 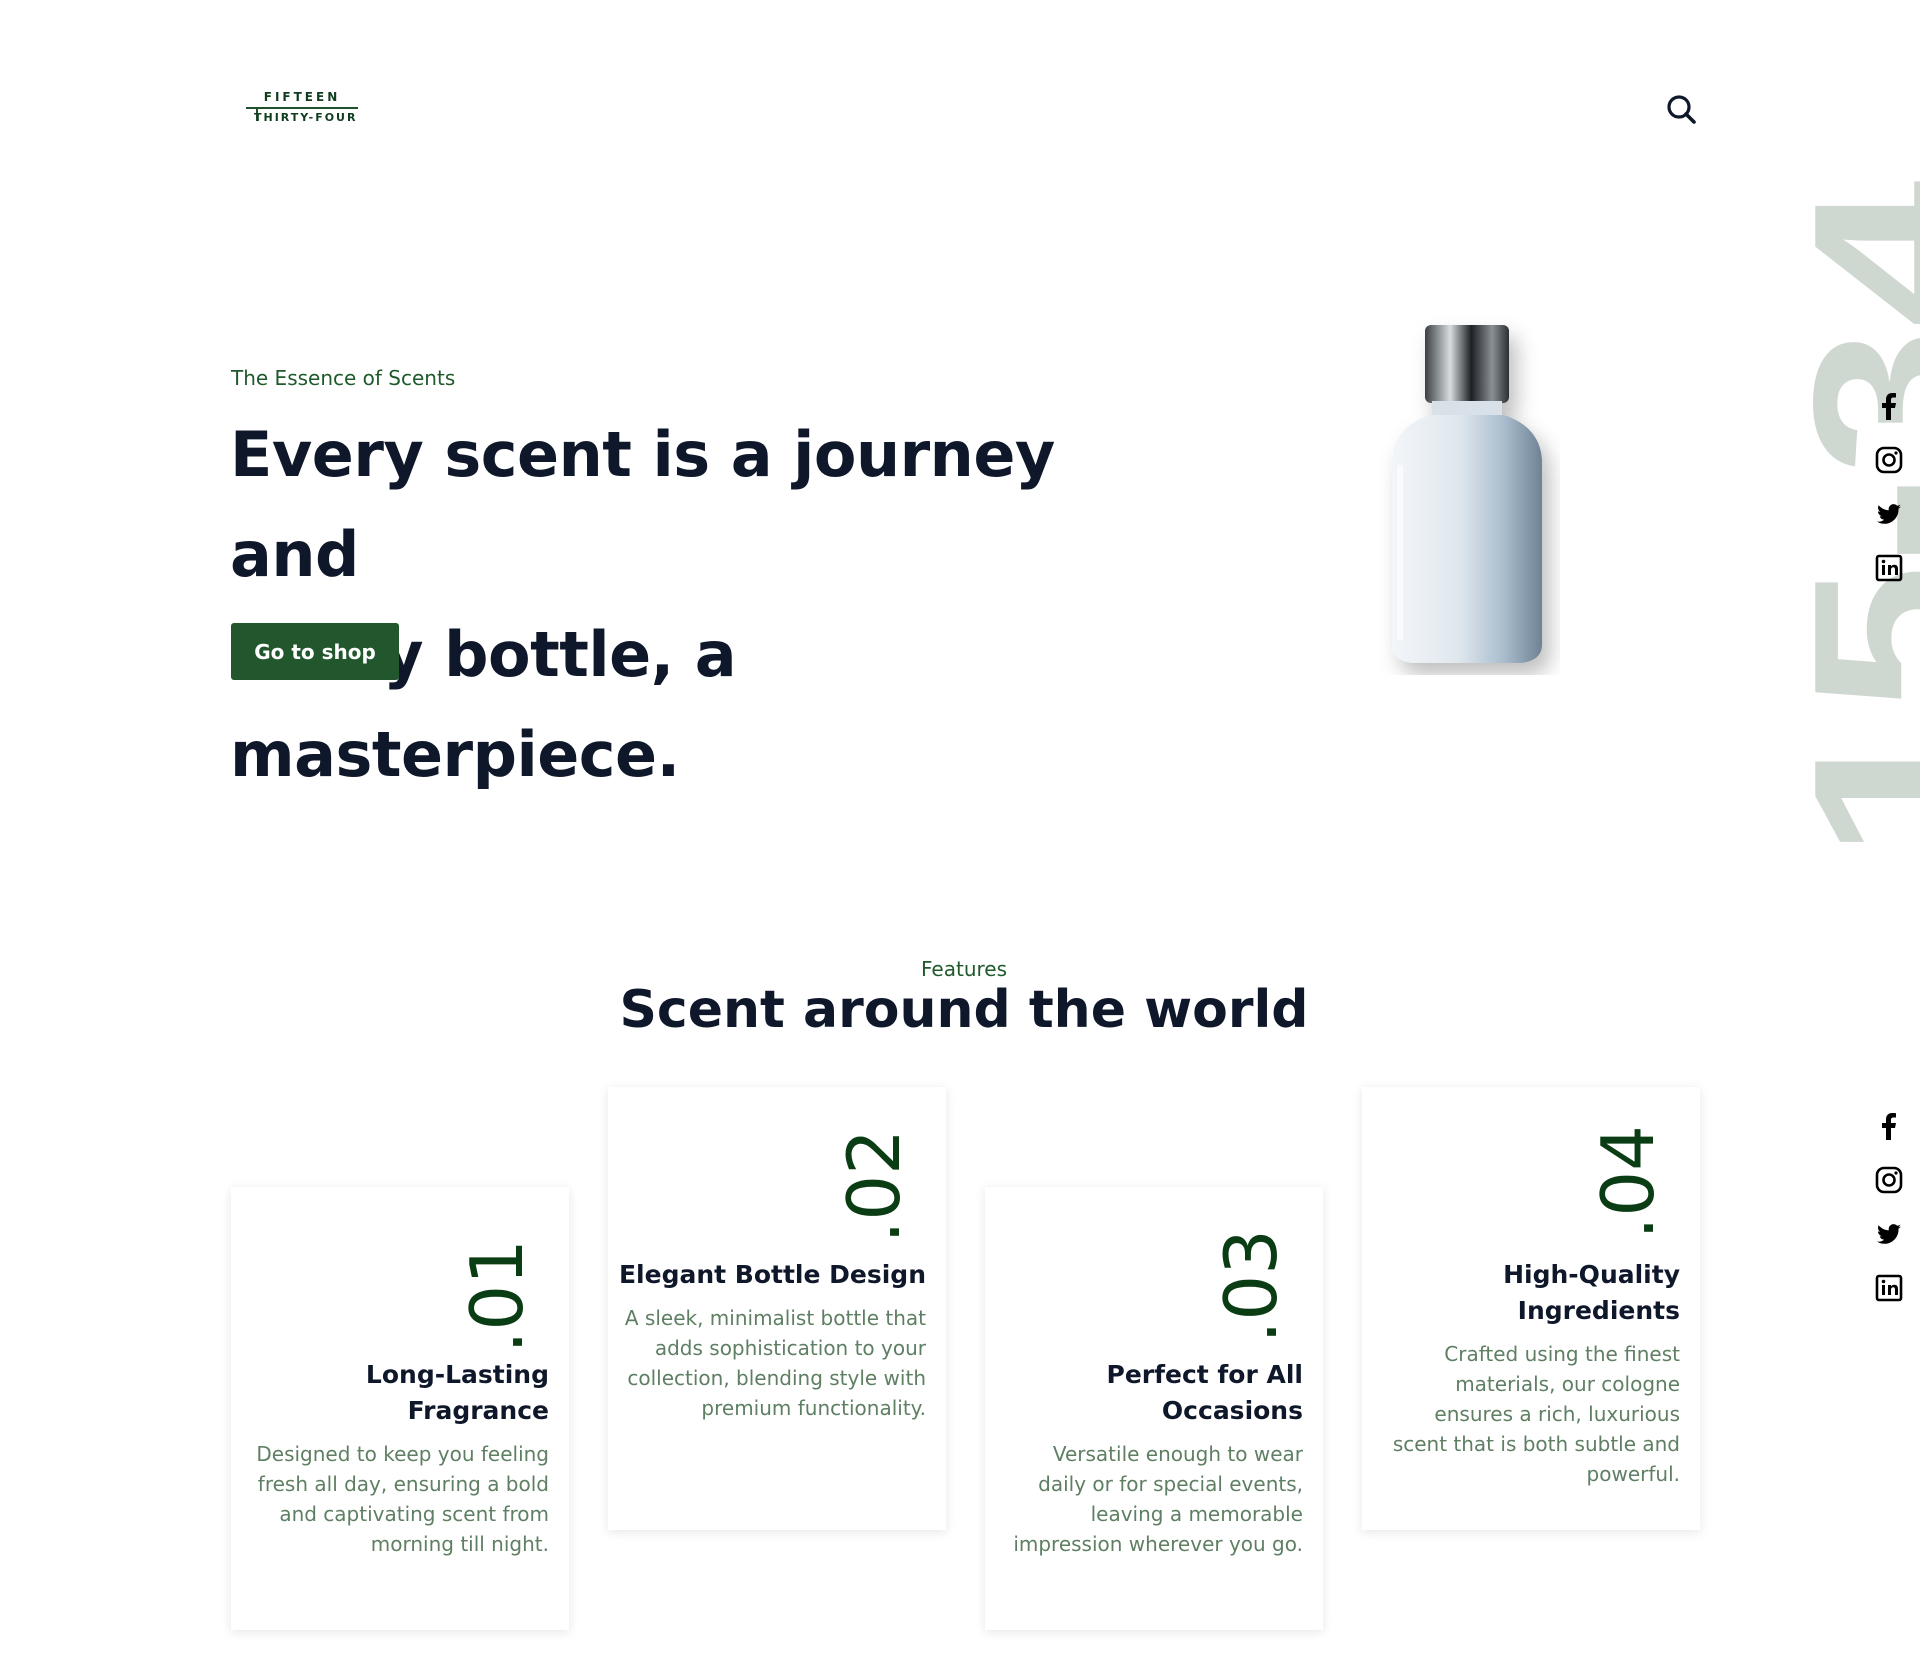 What do you see at coordinates (399, 1393) in the screenshot?
I see `feature-card-title: Long-Lasting Fragrance` at bounding box center [399, 1393].